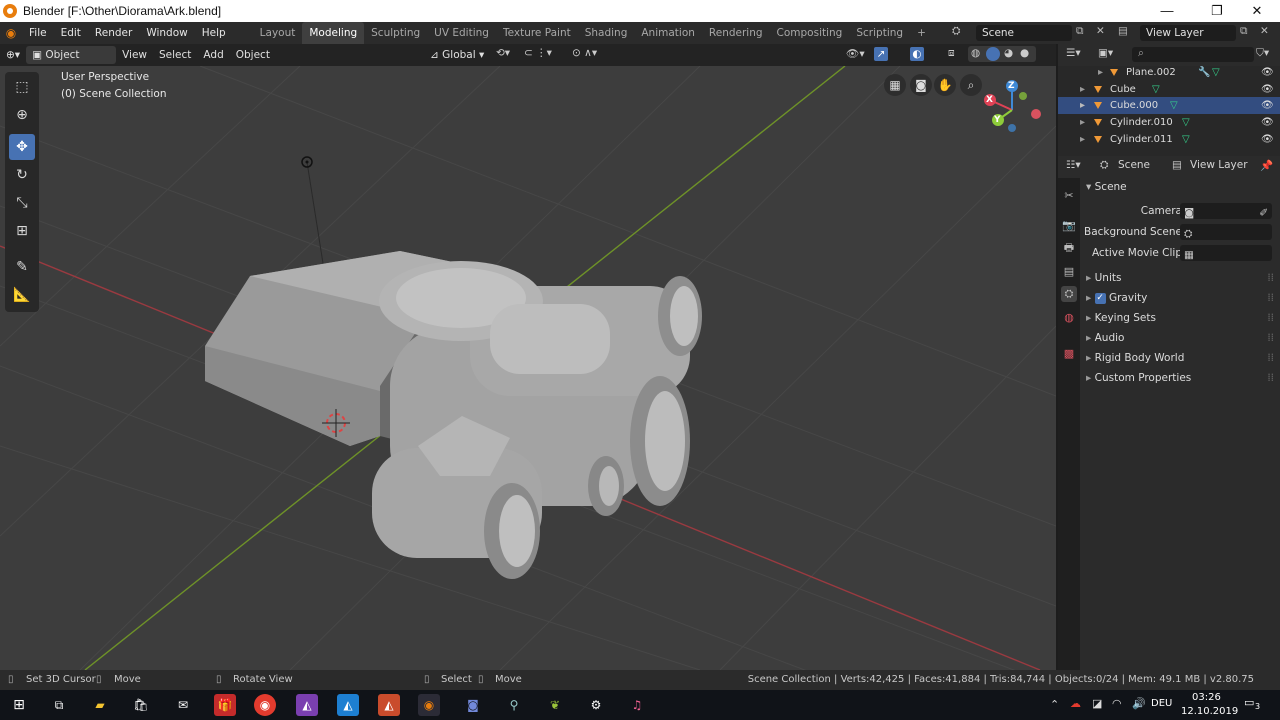 The width and height of the screenshot is (1280, 720). Describe the element at coordinates (1169, 122) in the screenshot. I see `outliner-row: ▸ Cylinder.010 ▽ 👁` at that location.